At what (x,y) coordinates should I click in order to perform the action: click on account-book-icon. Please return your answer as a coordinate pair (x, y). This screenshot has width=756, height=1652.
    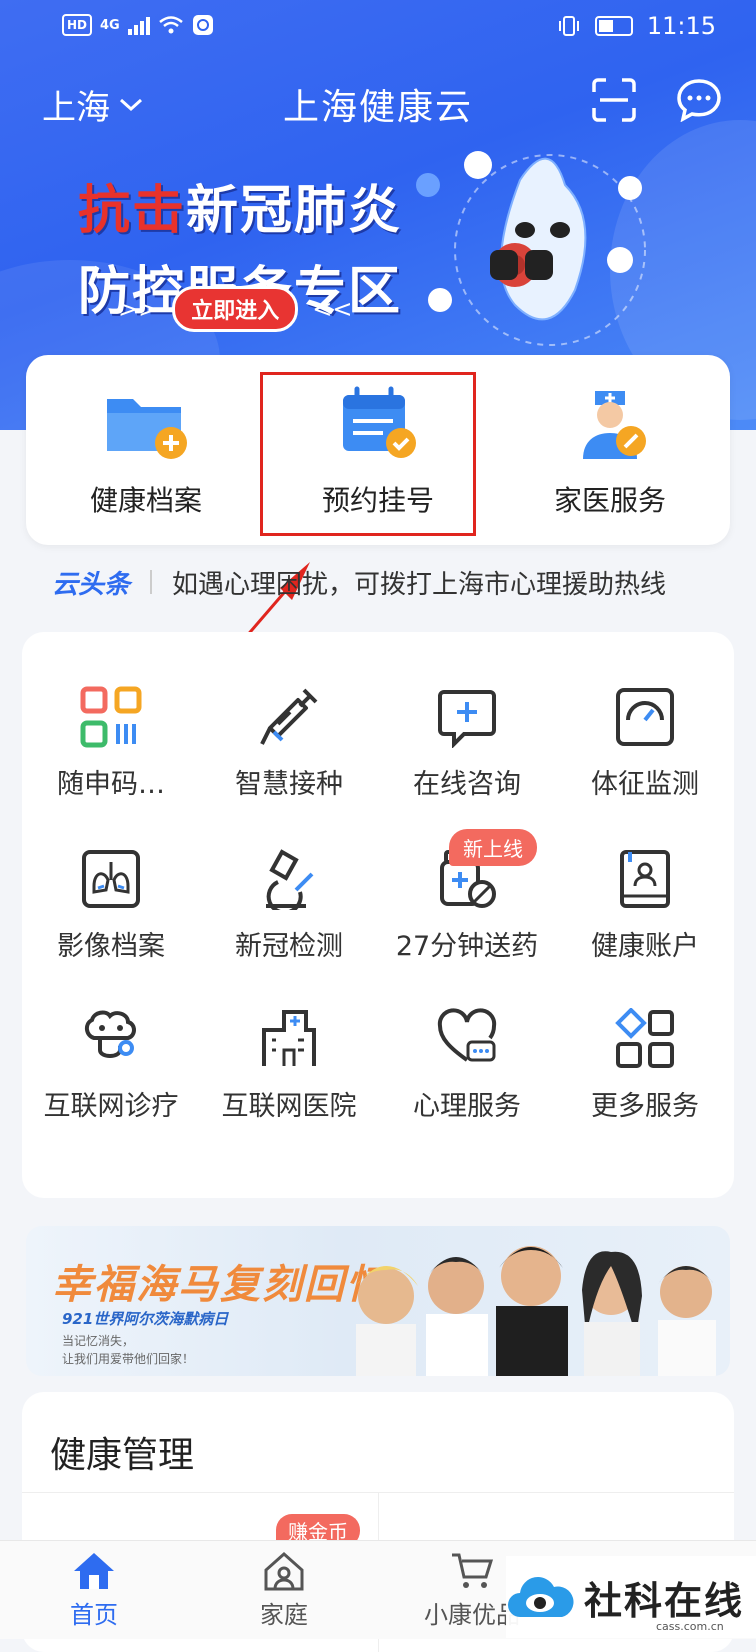
    Looking at the image, I should click on (645, 879).